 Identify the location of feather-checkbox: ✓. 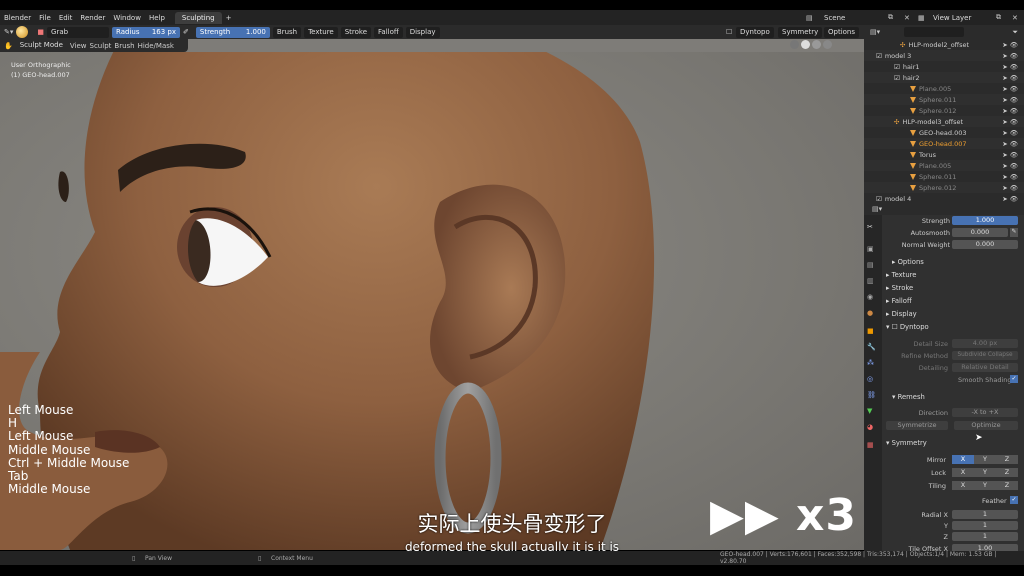
(1014, 500).